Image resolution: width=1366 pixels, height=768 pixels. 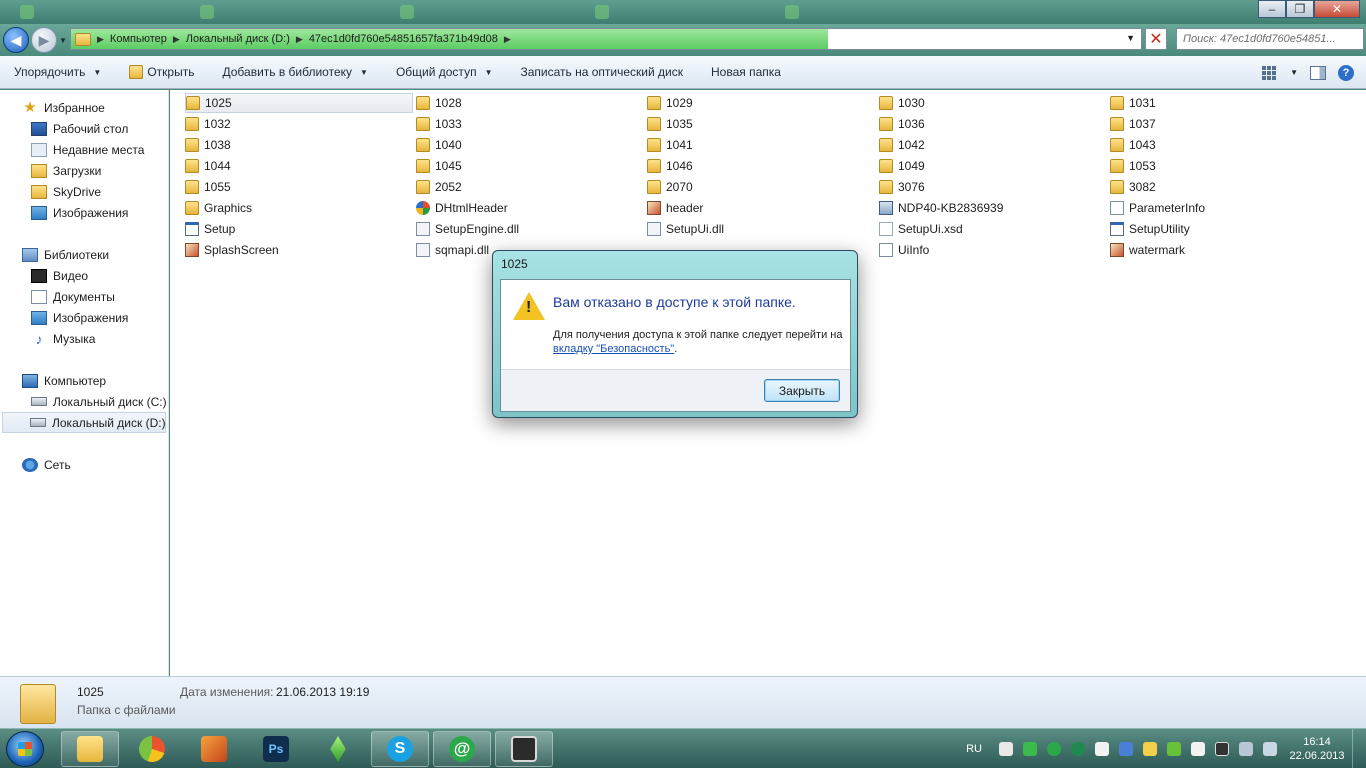 What do you see at coordinates (1300, 9) in the screenshot?
I see `maximize-button: ❐` at bounding box center [1300, 9].